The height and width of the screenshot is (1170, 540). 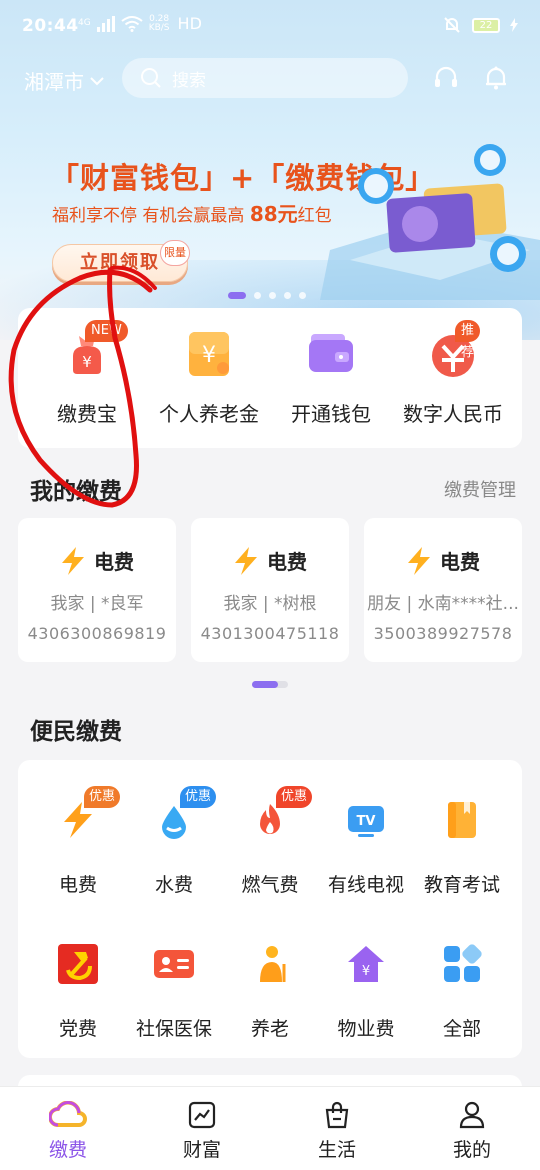 What do you see at coordinates (174, 992) in the screenshot?
I see `service-social-insurance: 社保医保` at bounding box center [174, 992].